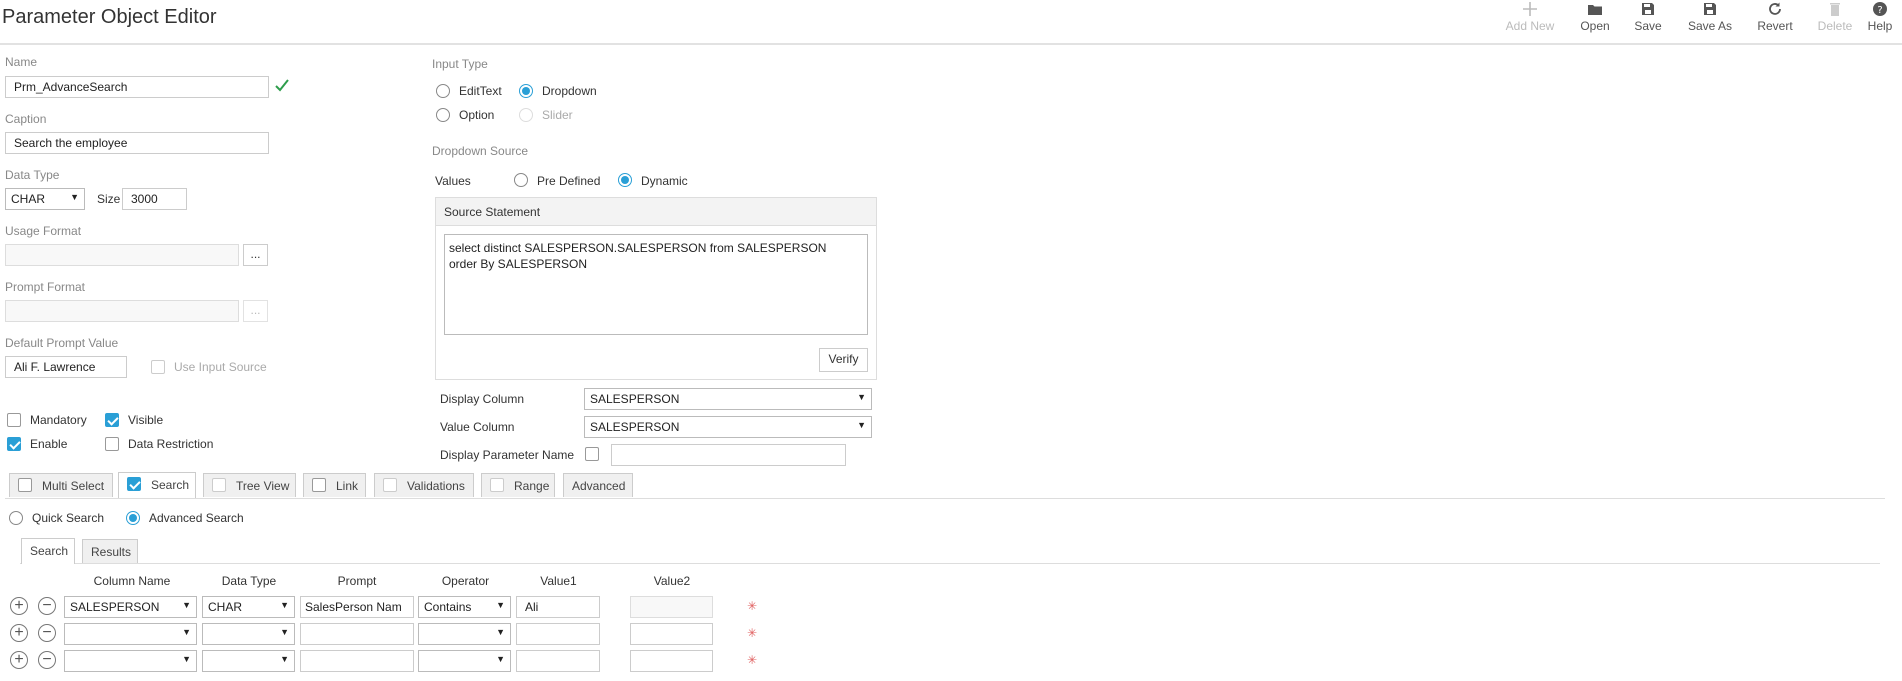  What do you see at coordinates (664, 181) in the screenshot?
I see `dynamic-label: Dynamic` at bounding box center [664, 181].